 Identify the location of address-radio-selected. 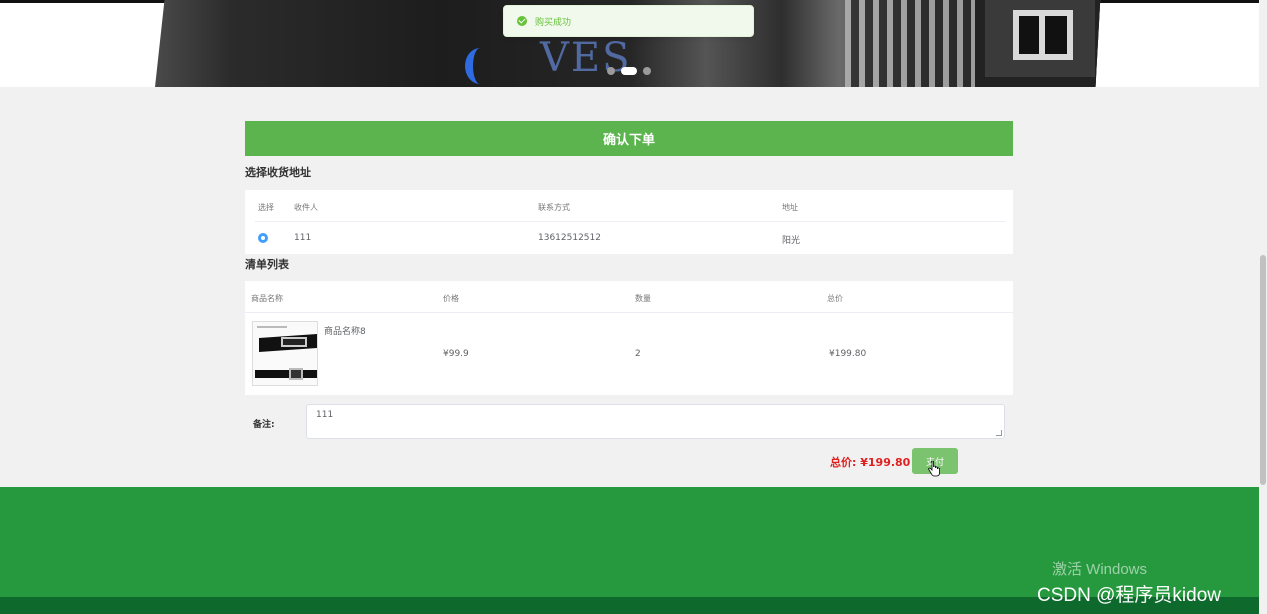
(263, 238).